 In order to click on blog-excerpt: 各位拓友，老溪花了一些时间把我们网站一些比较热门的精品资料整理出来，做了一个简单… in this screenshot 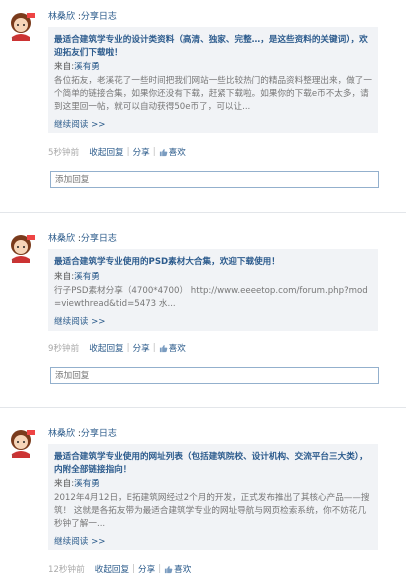, I will do `click(213, 94)`.